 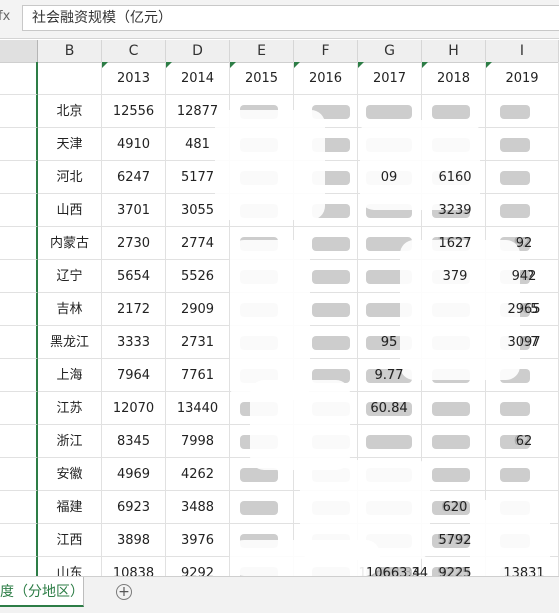 I want to click on value-cell-2013: 3898, so click(x=134, y=540).